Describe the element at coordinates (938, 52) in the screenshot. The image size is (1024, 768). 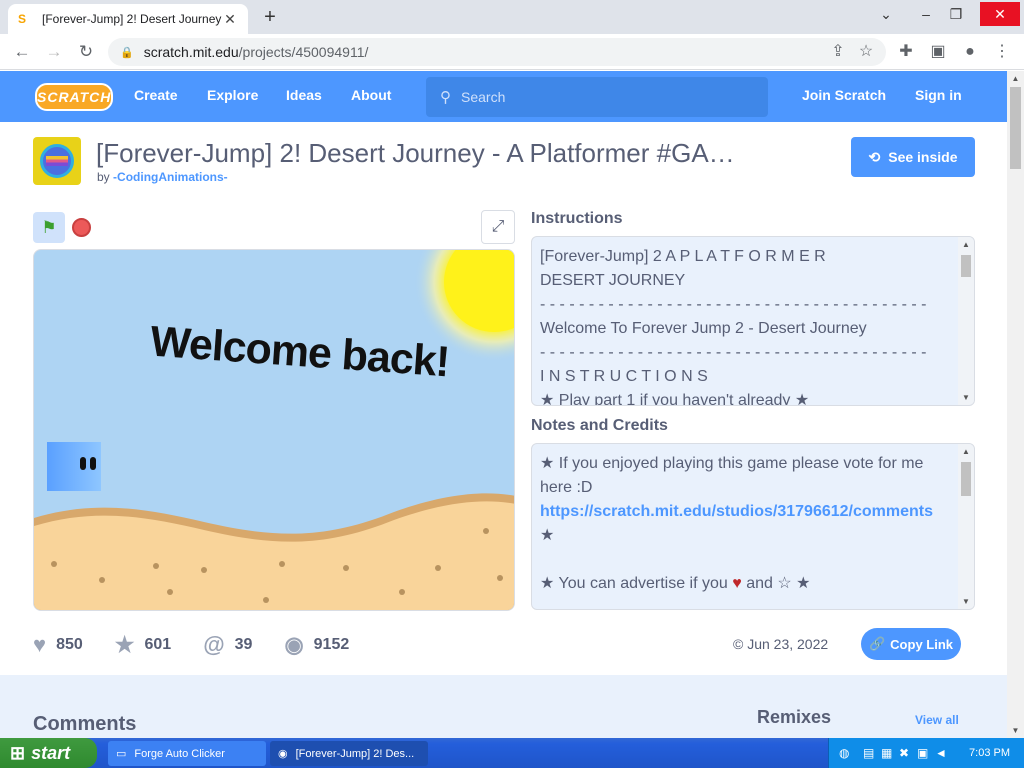
I see `side-panel-icon: ▣` at that location.